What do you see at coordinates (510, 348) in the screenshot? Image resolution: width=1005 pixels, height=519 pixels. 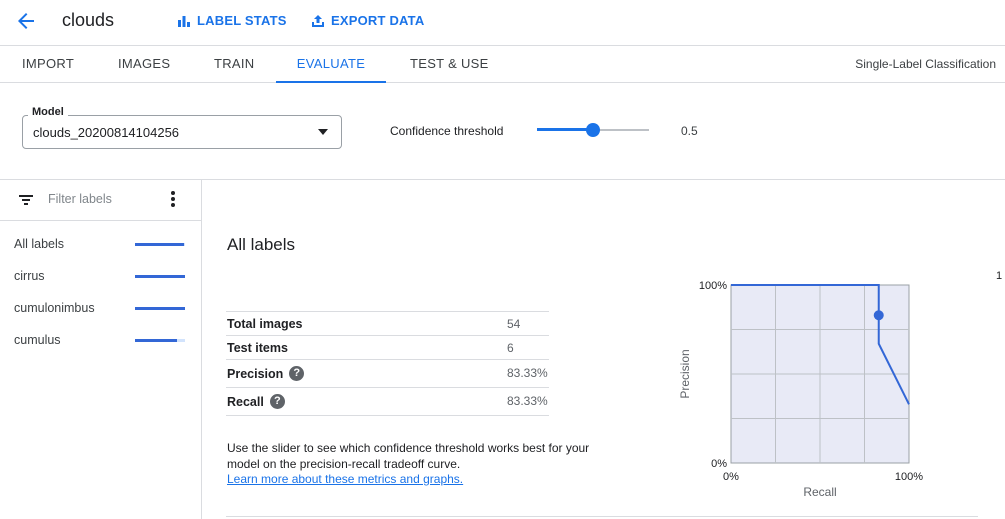 I see `stat-value: 6` at bounding box center [510, 348].